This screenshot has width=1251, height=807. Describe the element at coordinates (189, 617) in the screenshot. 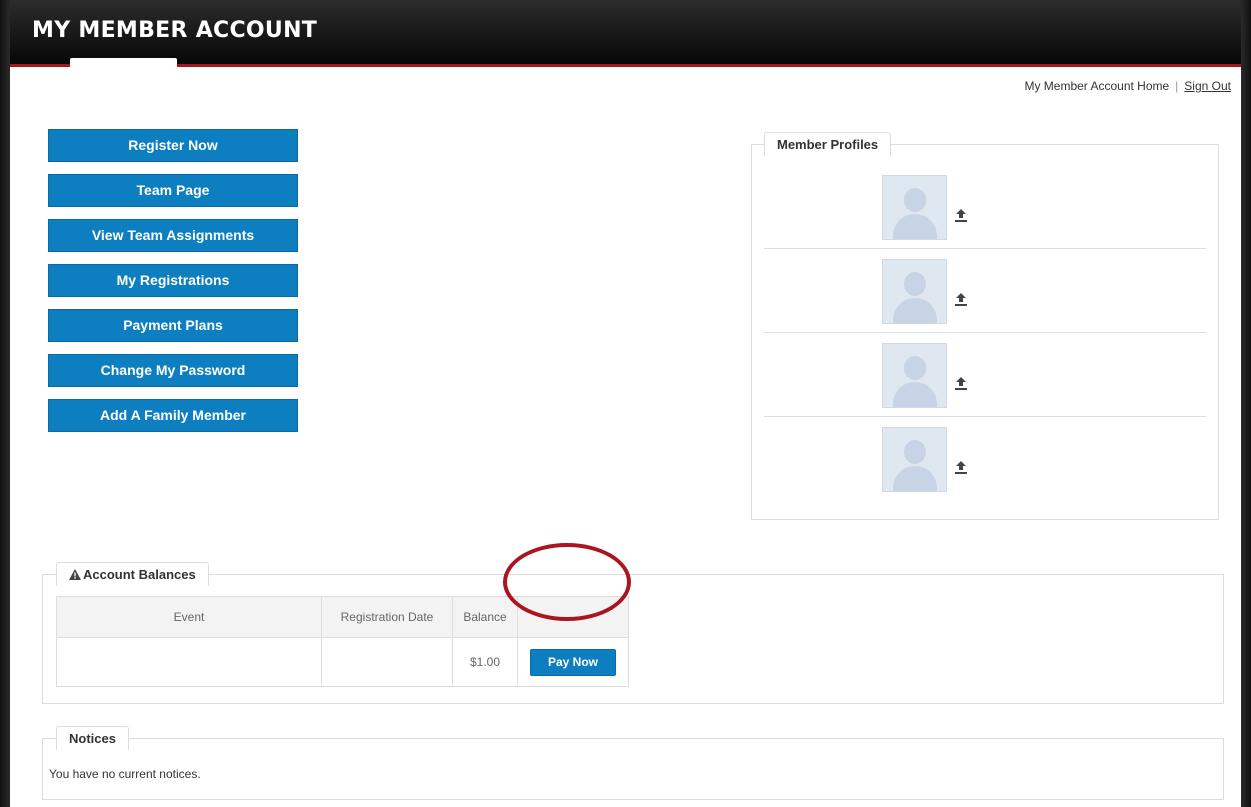

I see `column-header-event: Event` at that location.